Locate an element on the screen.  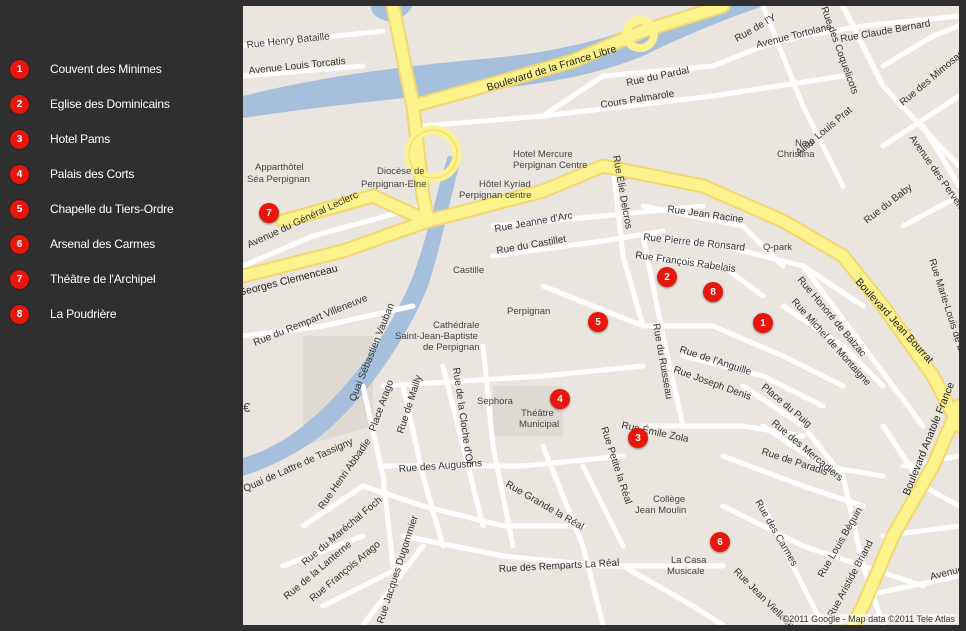
map-marker-8: 8 is located at coordinates (713, 292).